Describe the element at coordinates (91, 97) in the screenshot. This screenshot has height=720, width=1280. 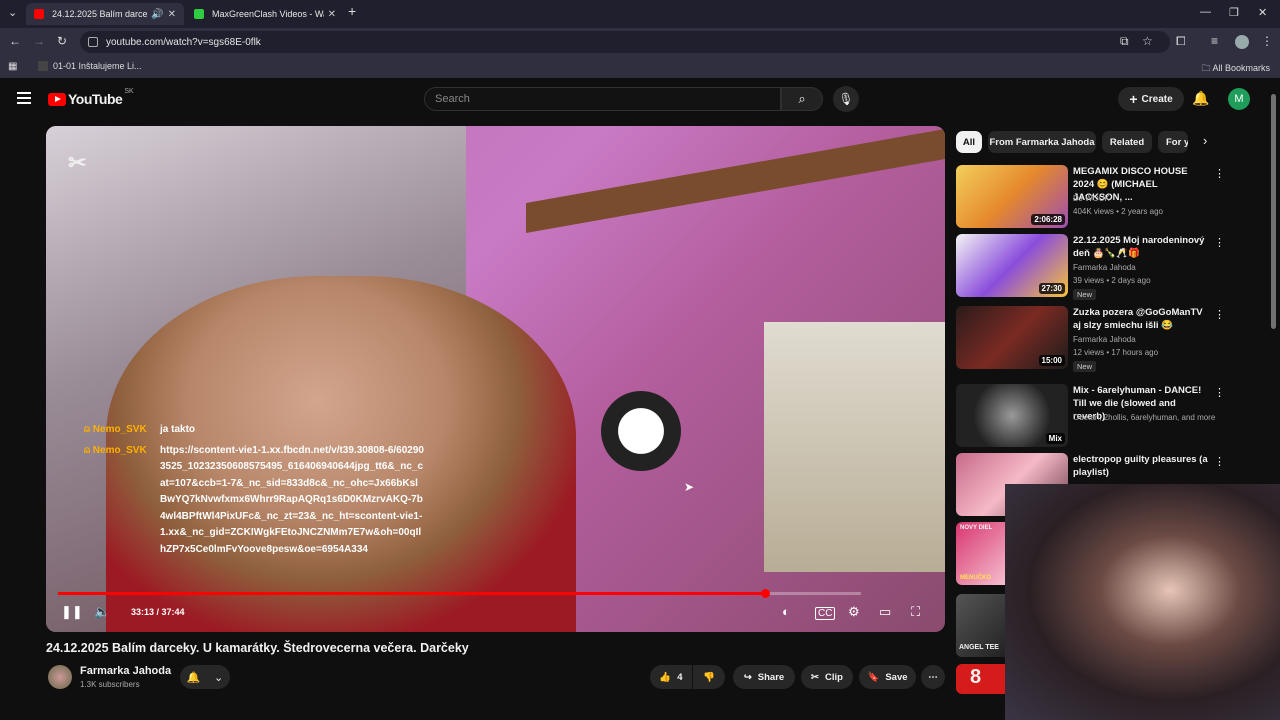
I see `youtube-logo: YouTube SK` at that location.